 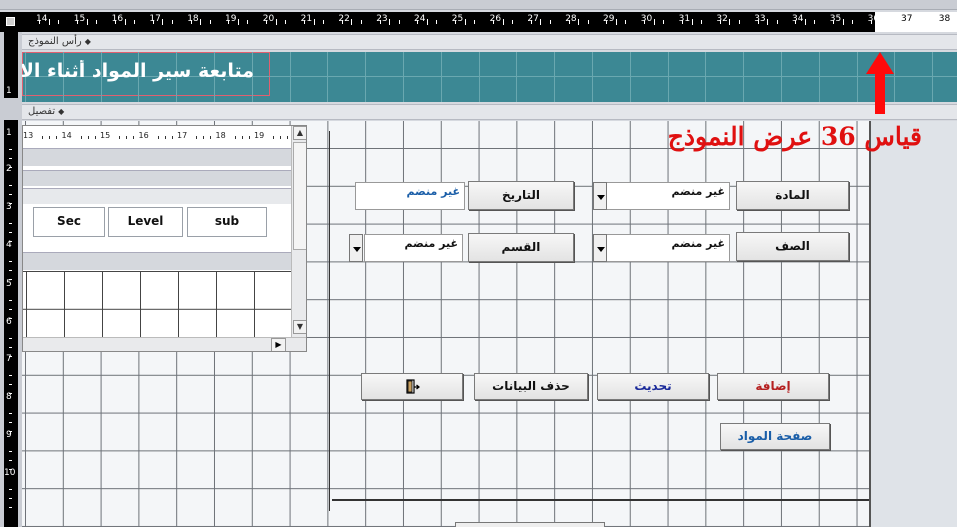 What do you see at coordinates (489, 112) in the screenshot?
I see `detail-section-bar: ◆تفصيل` at bounding box center [489, 112].